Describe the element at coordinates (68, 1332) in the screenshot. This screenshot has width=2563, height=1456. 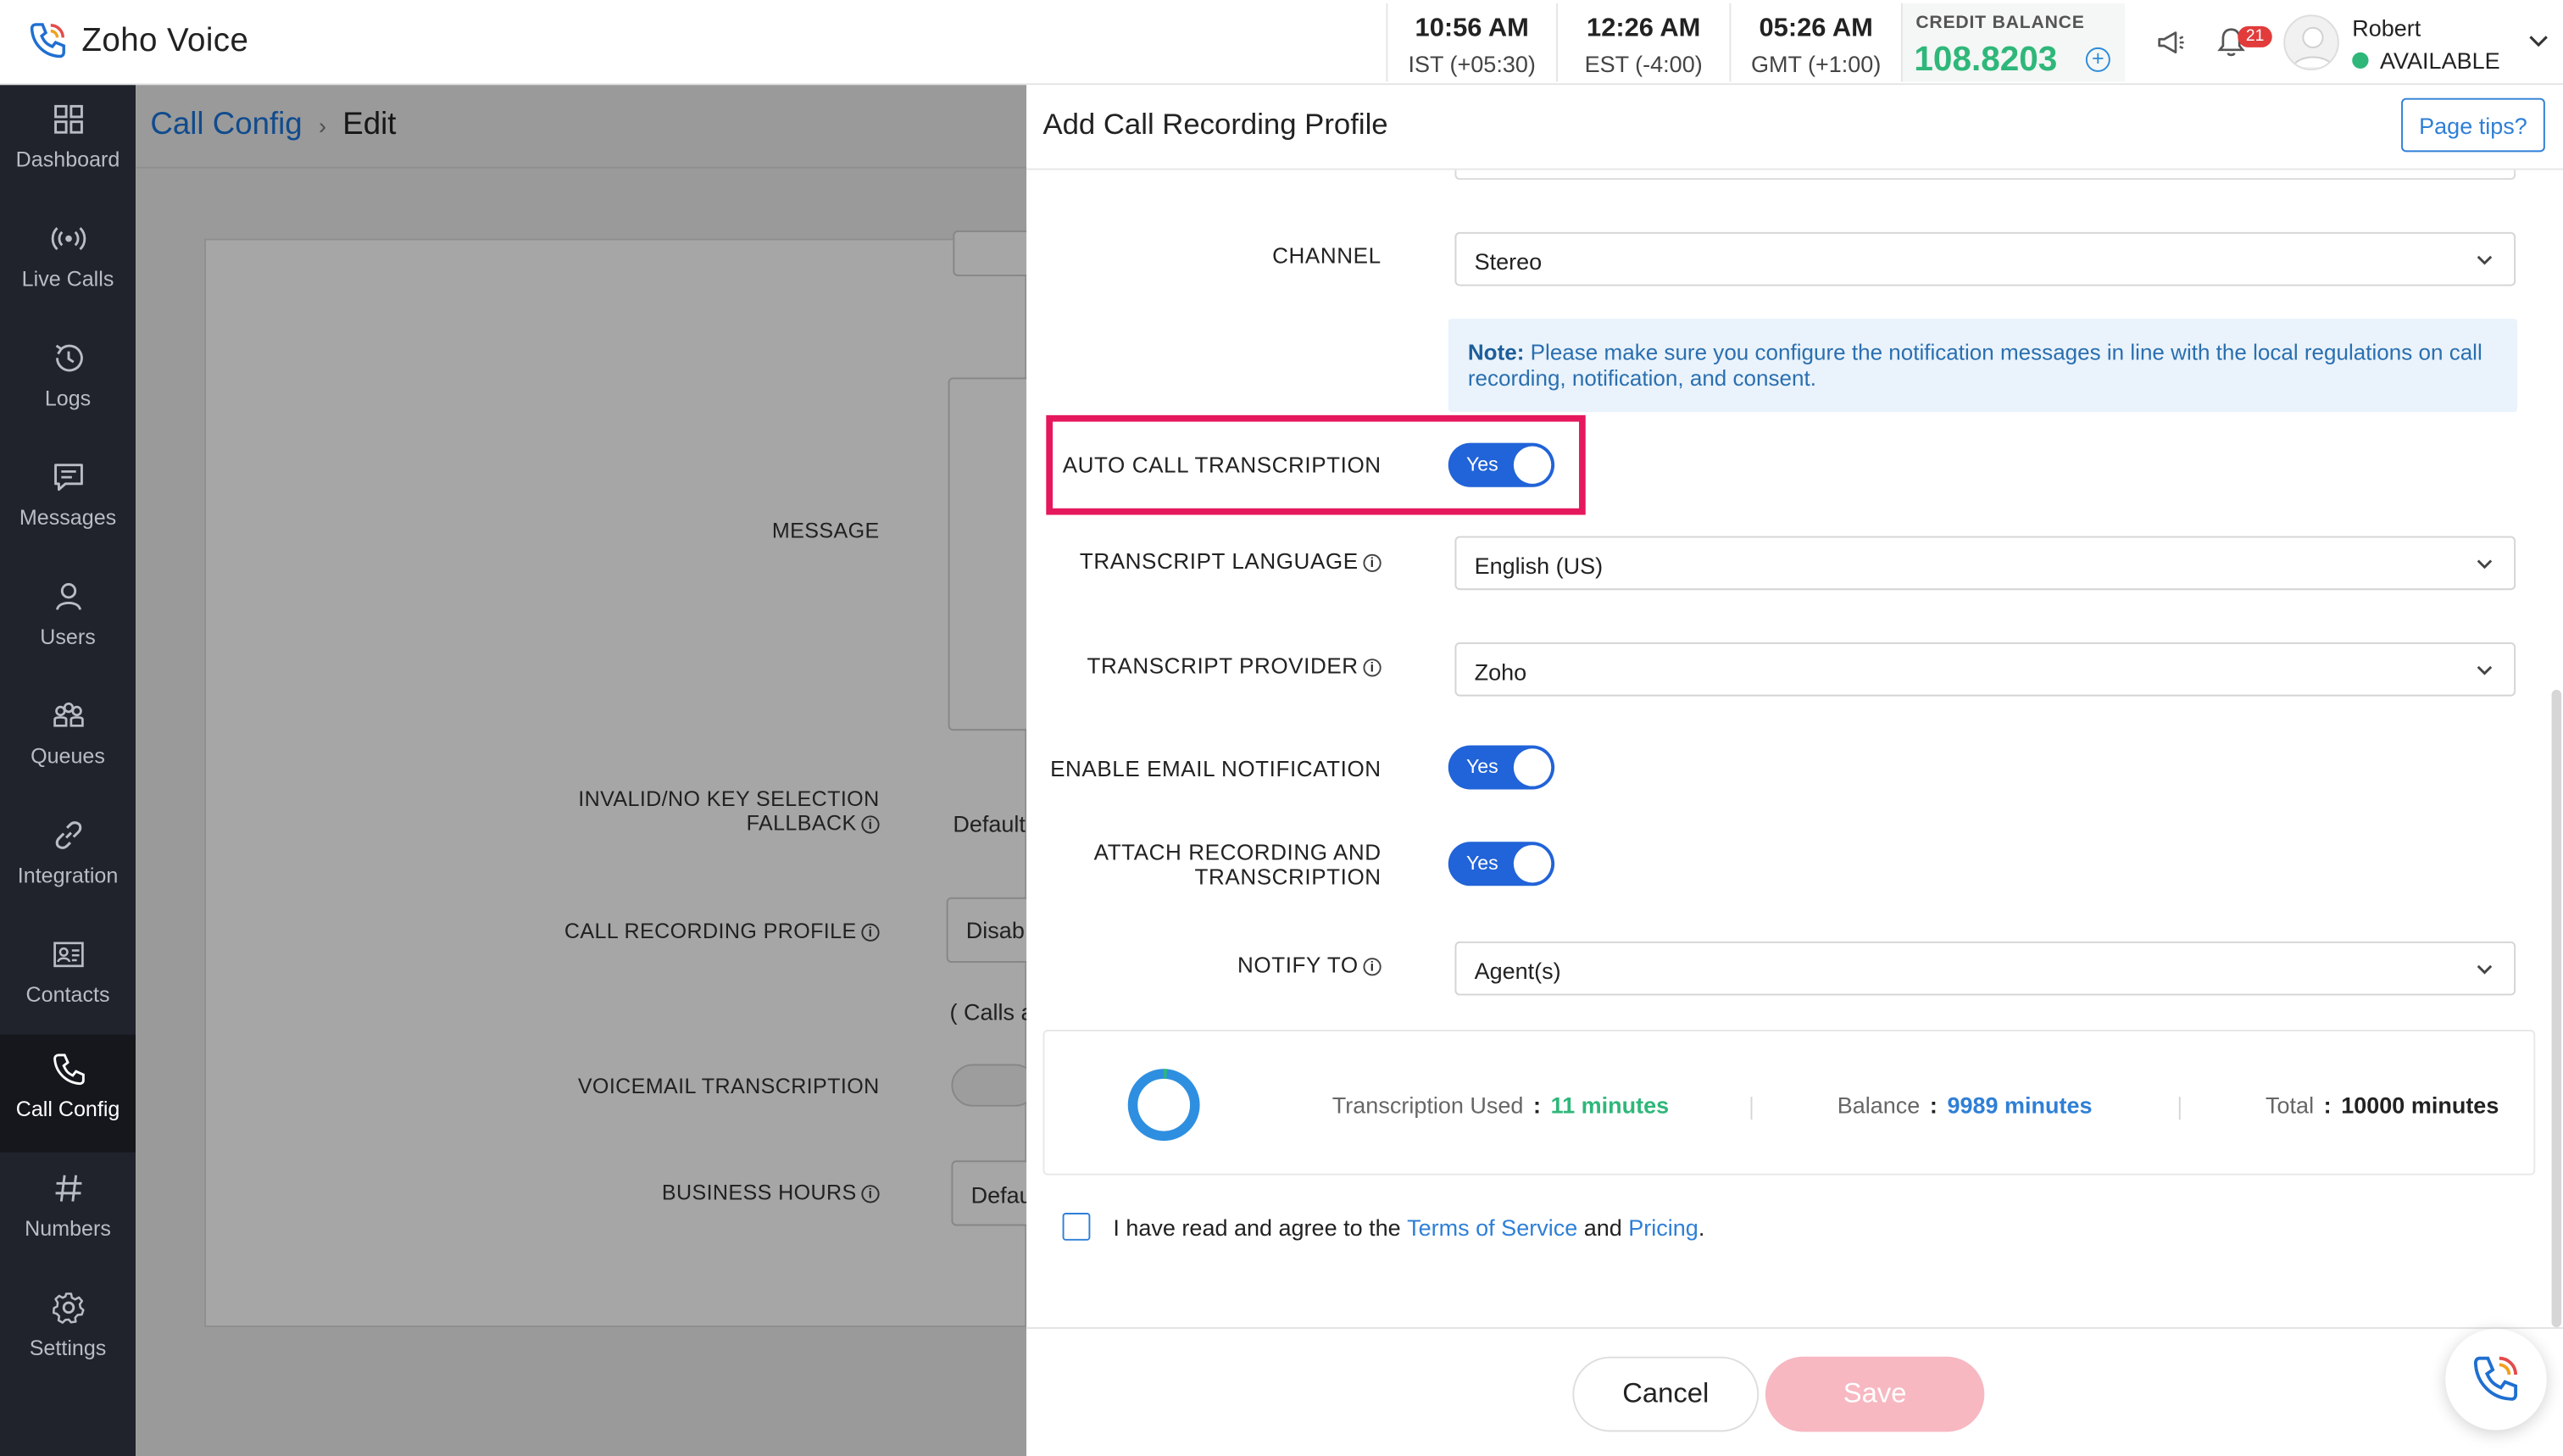
I see `sidebar-item-settings: Settings` at that location.